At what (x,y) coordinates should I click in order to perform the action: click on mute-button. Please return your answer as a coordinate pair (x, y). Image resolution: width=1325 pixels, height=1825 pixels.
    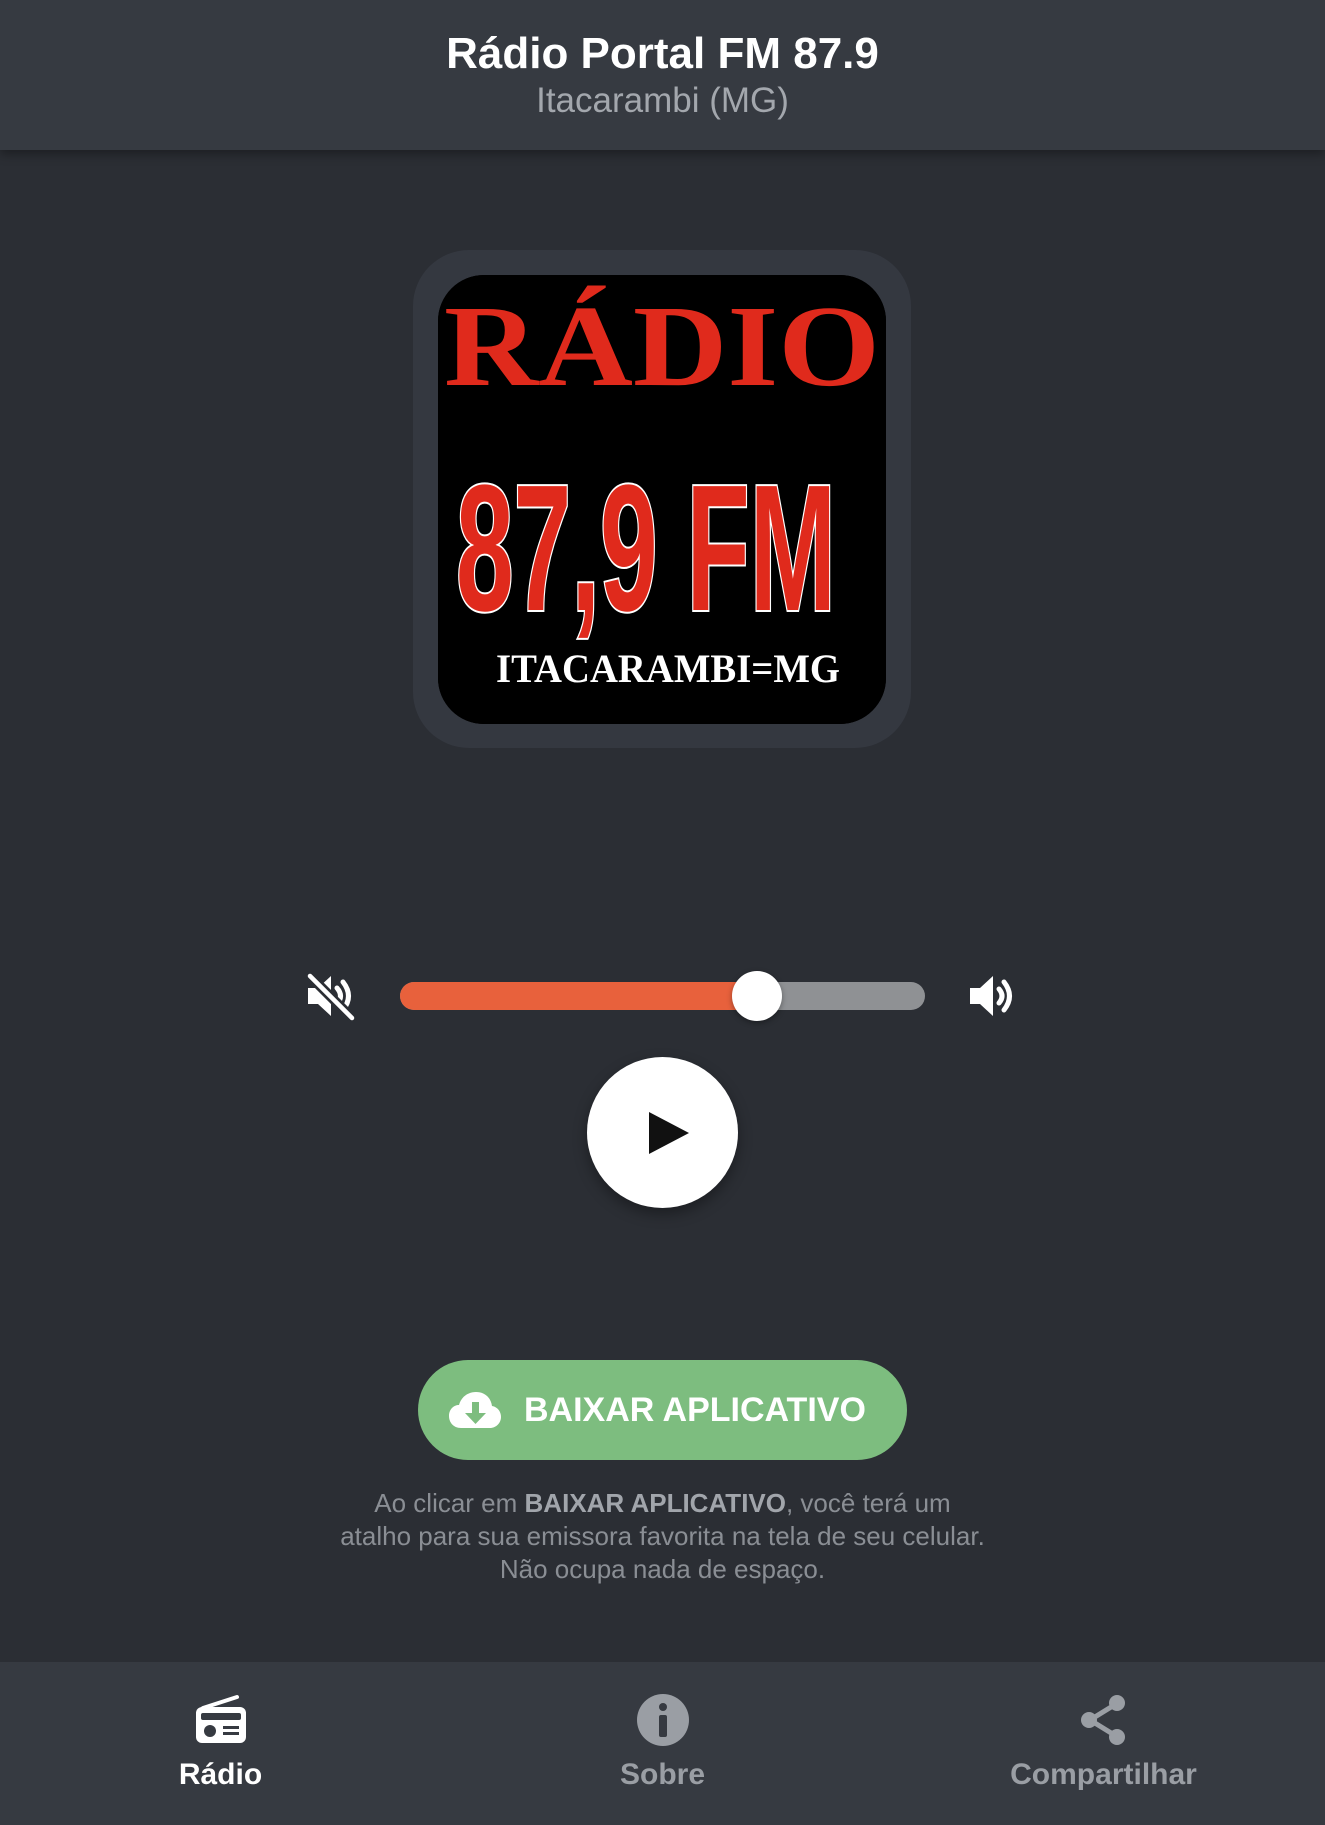
    Looking at the image, I should click on (332, 996).